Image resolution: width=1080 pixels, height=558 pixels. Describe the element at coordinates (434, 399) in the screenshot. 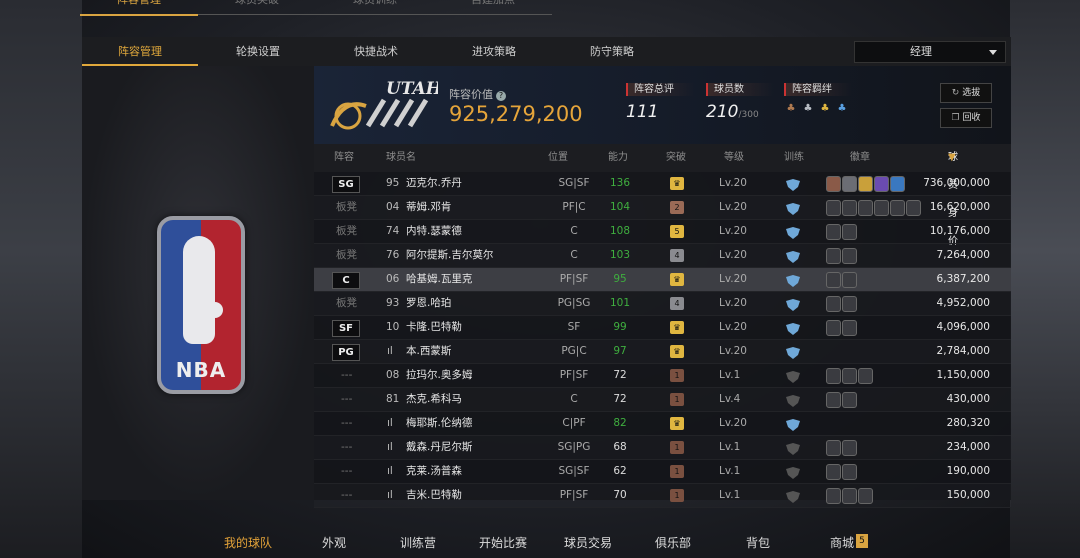

I see `player-name: 杰克.希科马` at that location.